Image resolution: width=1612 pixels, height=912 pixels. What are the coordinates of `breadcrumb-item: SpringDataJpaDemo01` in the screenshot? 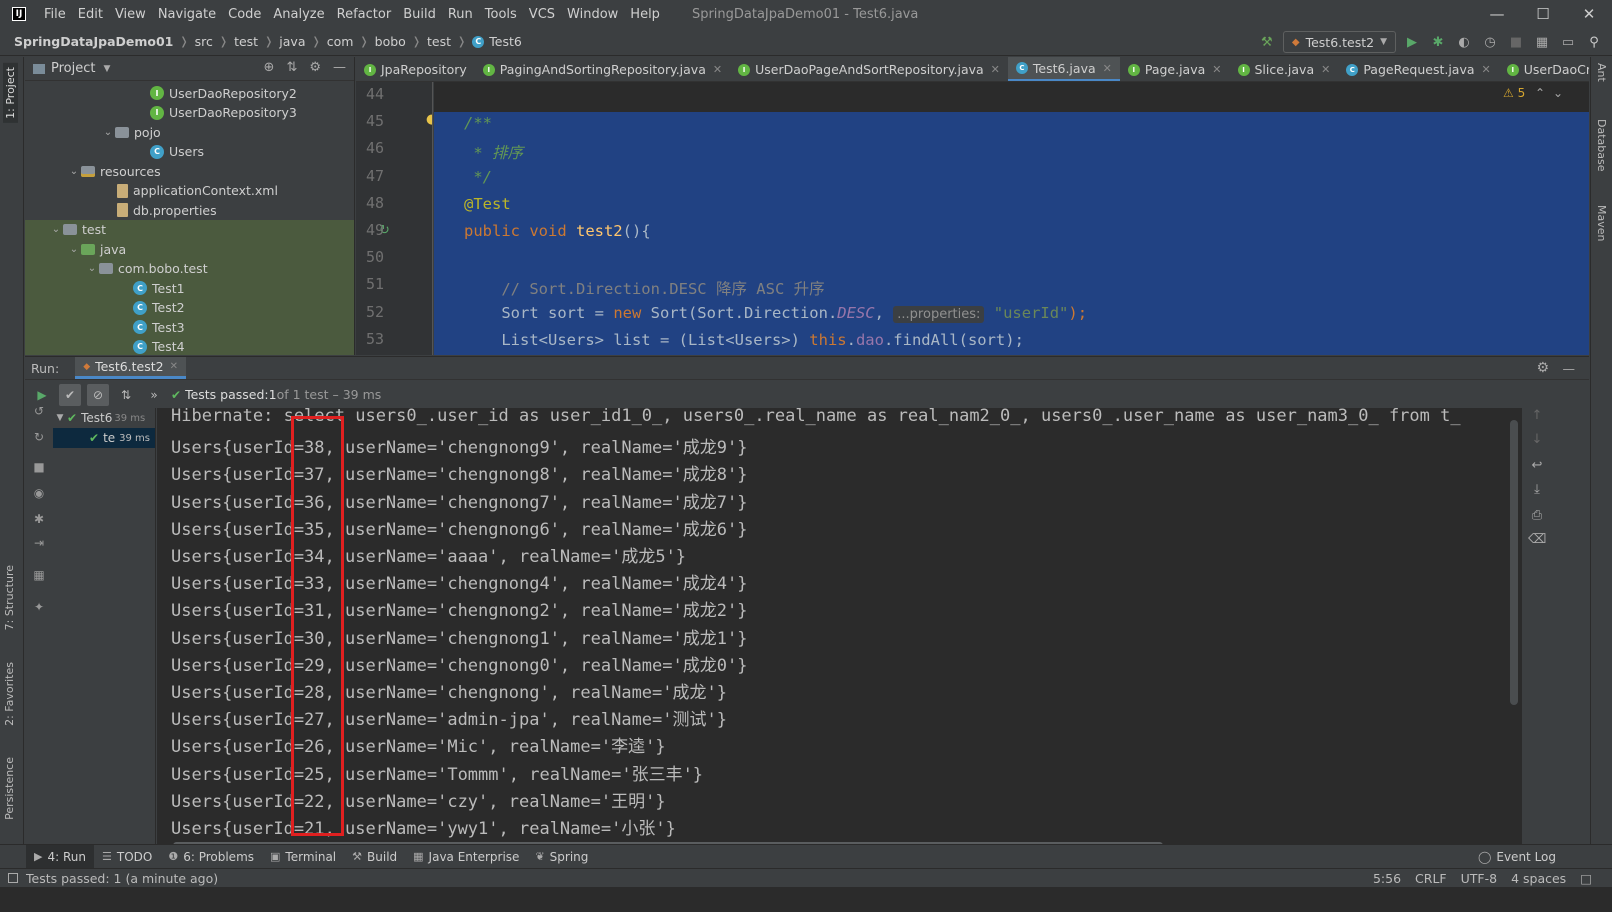 It's located at (93, 41).